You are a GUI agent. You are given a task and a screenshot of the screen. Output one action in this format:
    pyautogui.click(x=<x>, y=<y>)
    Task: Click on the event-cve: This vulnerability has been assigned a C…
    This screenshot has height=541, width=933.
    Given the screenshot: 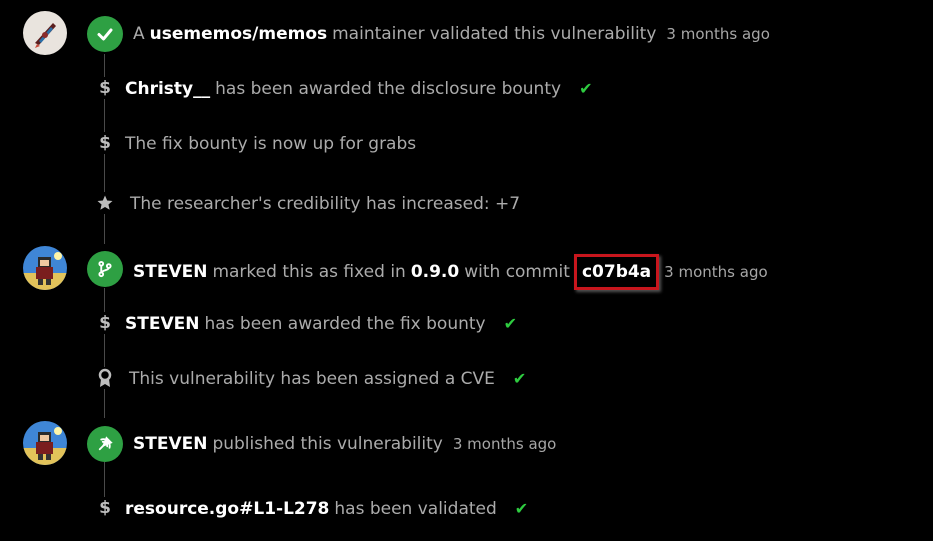 What is the action you would take?
    pyautogui.click(x=327, y=379)
    